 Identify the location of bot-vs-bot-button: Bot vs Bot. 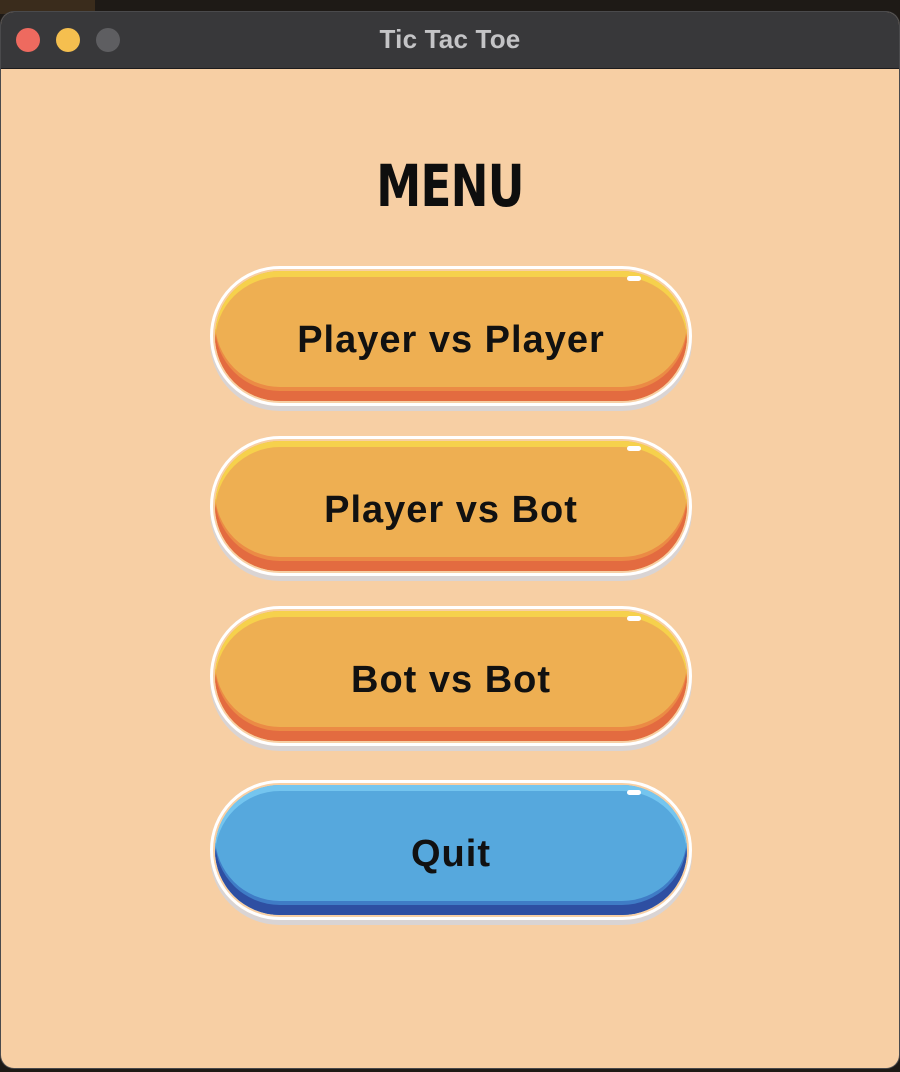
(451, 676).